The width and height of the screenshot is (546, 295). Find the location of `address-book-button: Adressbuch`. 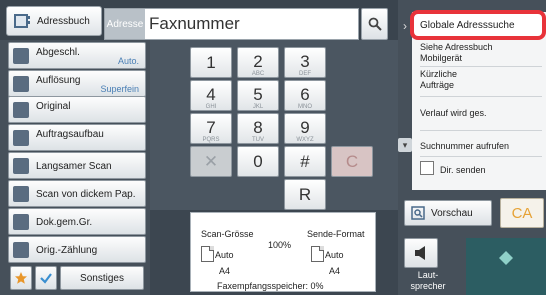

address-book-button: Adressbuch is located at coordinates (54, 21).